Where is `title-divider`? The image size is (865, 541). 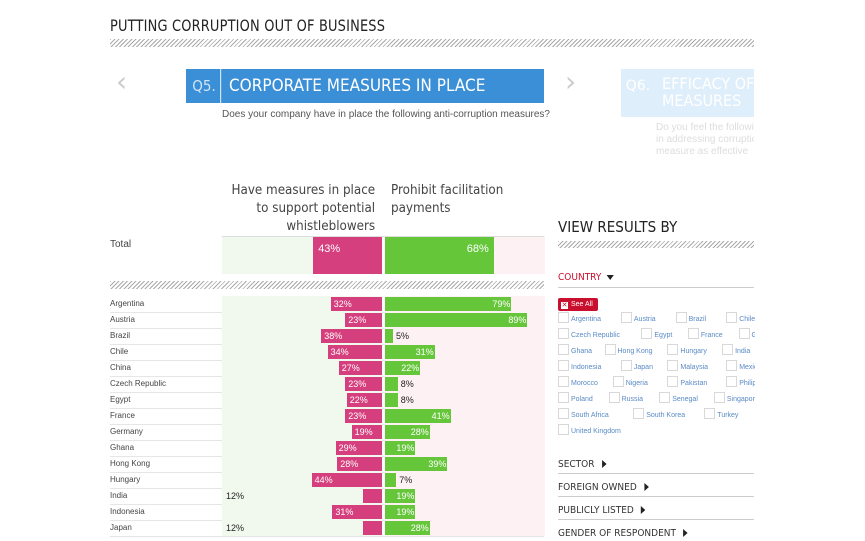 title-divider is located at coordinates (432, 43).